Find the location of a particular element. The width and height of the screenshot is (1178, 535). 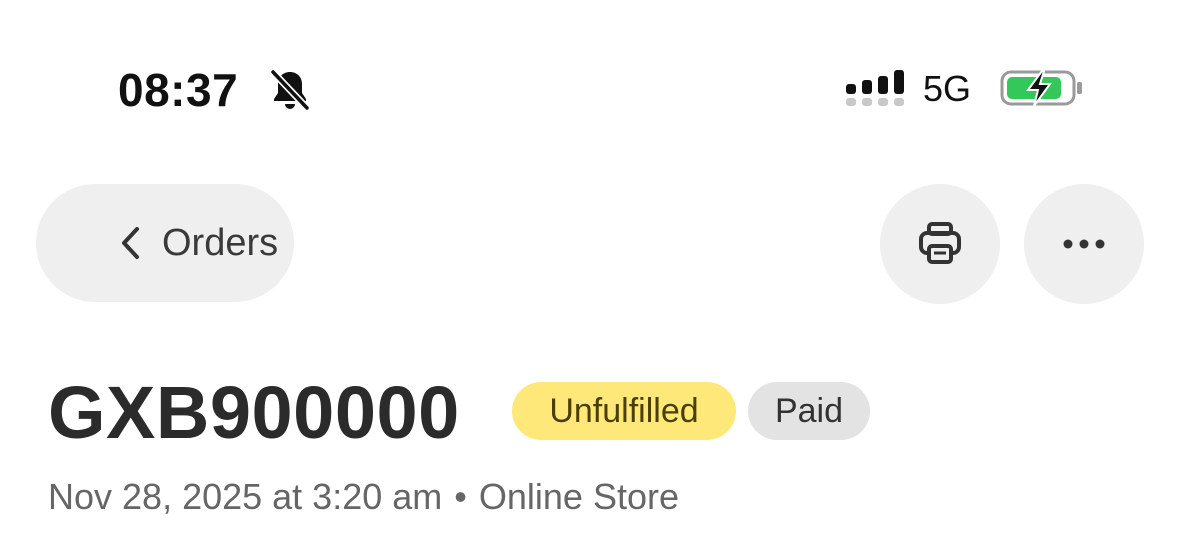

back-button-label: Orders is located at coordinates (220, 243).